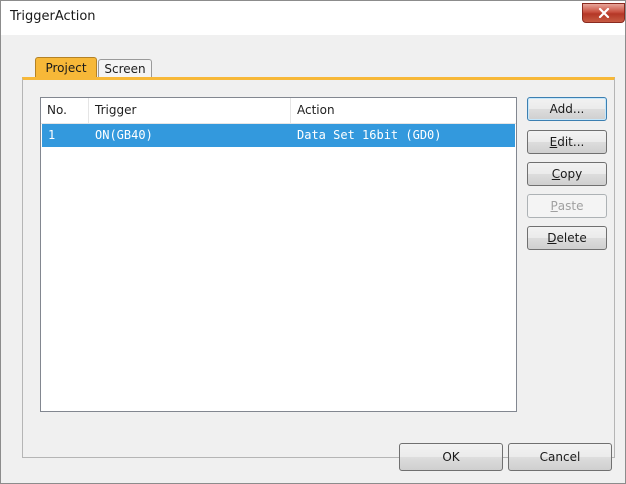 The height and width of the screenshot is (484, 626). What do you see at coordinates (571, 238) in the screenshot?
I see `delete-button-label: elete` at bounding box center [571, 238].